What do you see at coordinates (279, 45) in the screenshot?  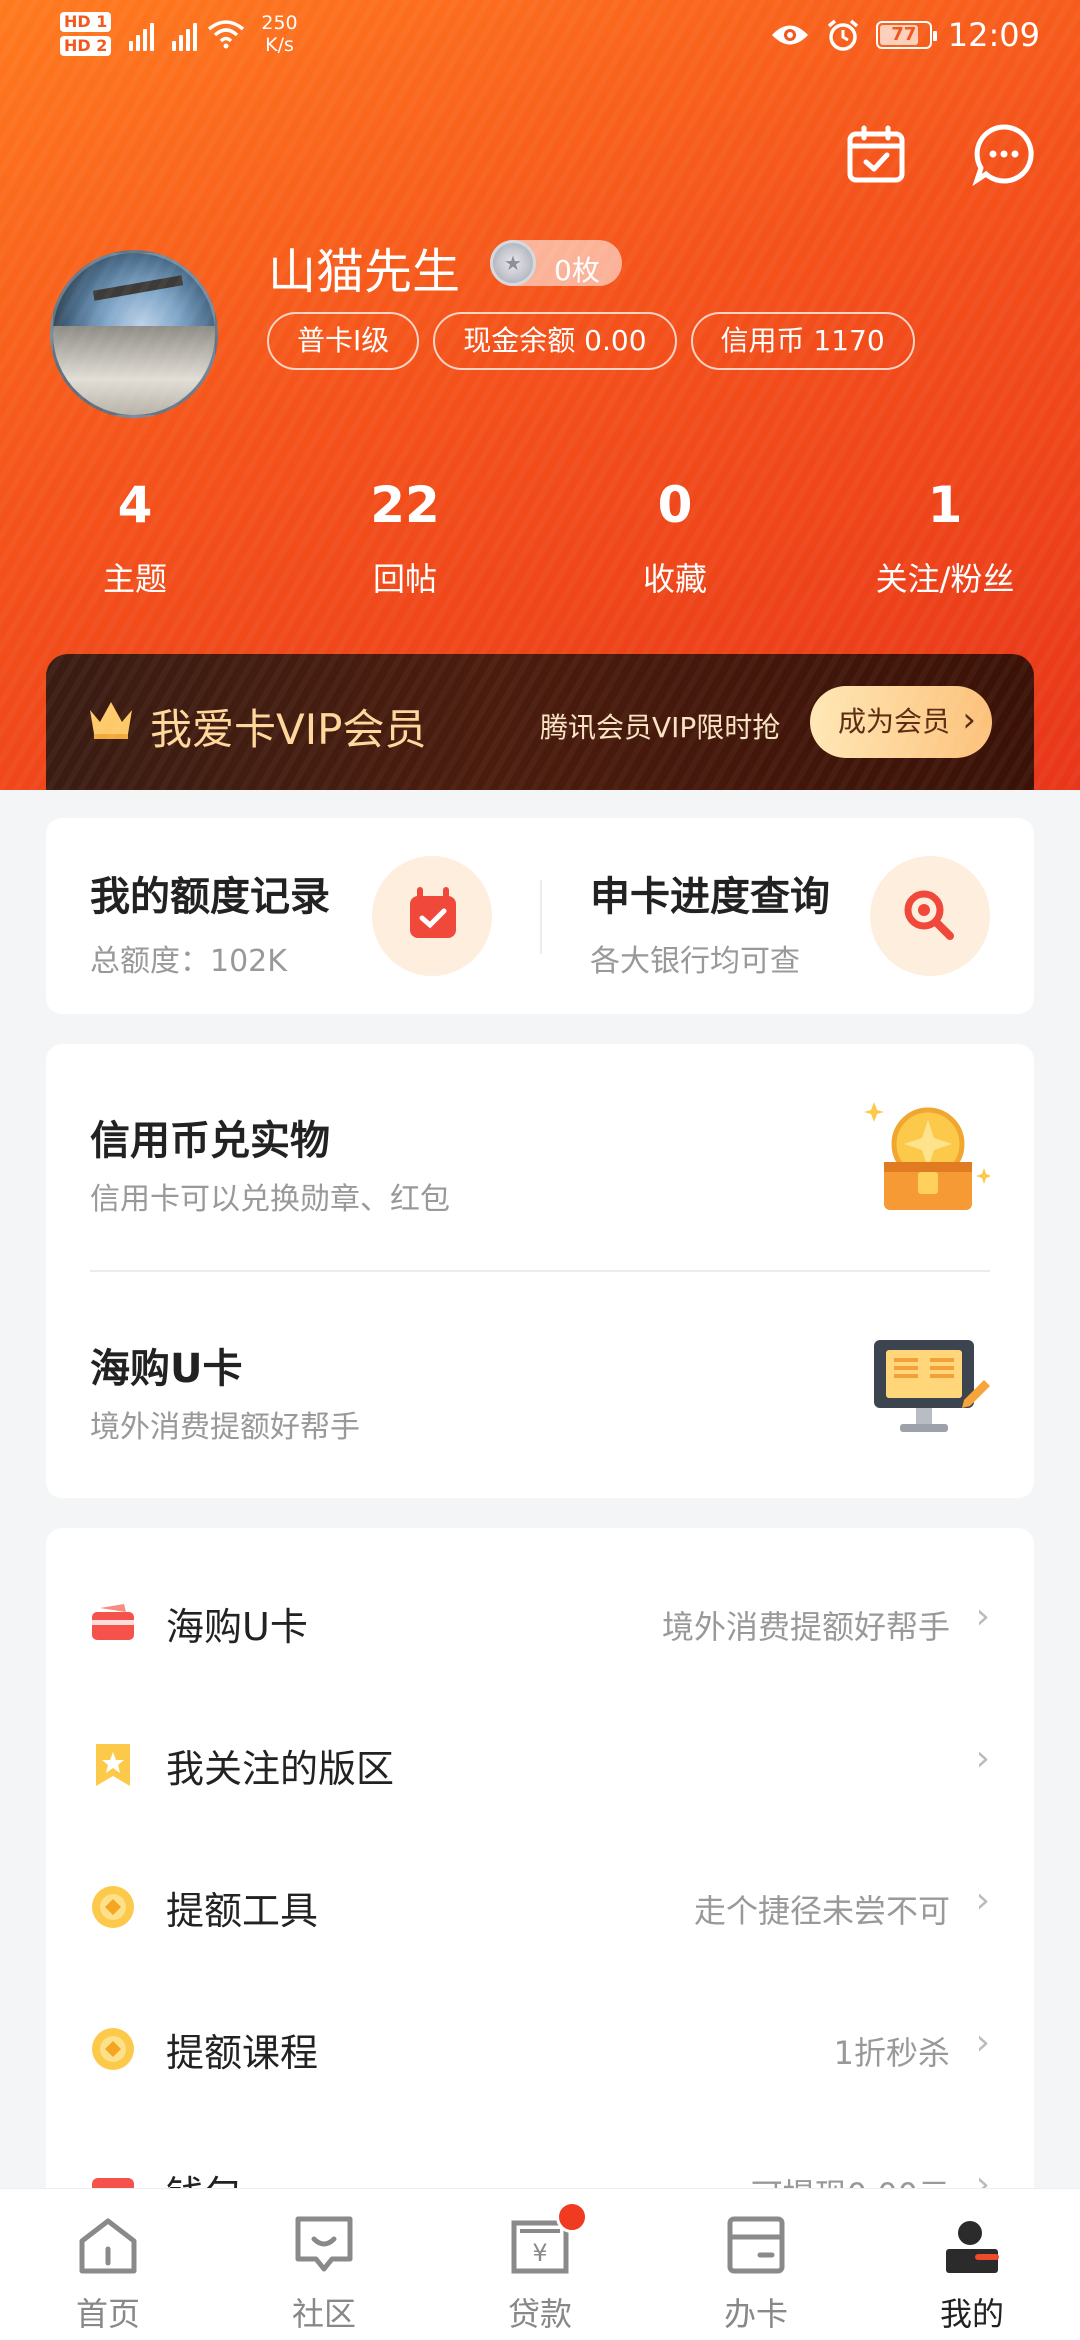 I see `net-speed-unit: K/s` at bounding box center [279, 45].